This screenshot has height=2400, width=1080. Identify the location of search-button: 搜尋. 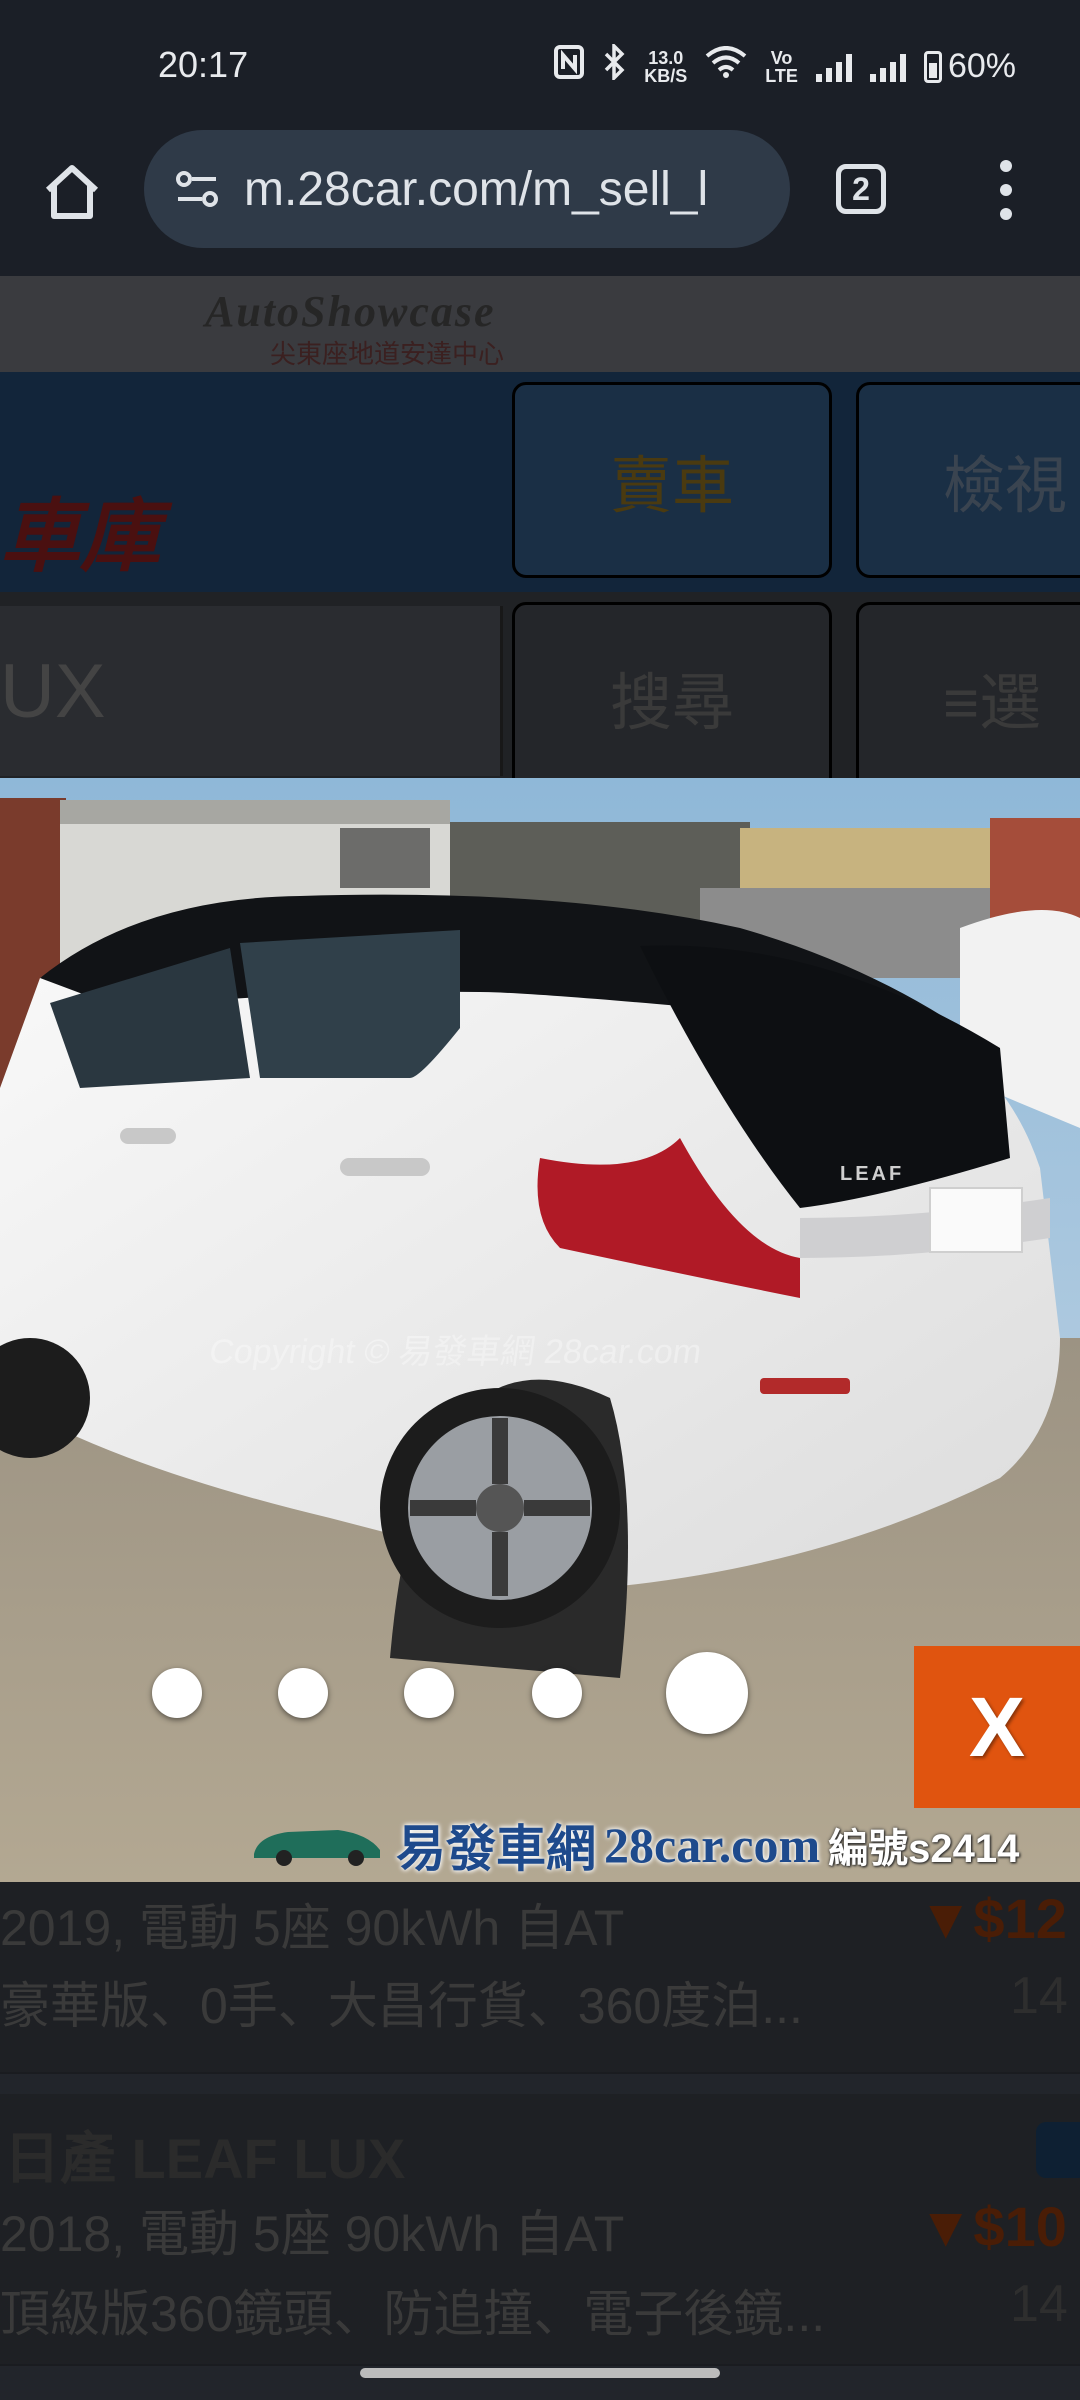
(672, 697).